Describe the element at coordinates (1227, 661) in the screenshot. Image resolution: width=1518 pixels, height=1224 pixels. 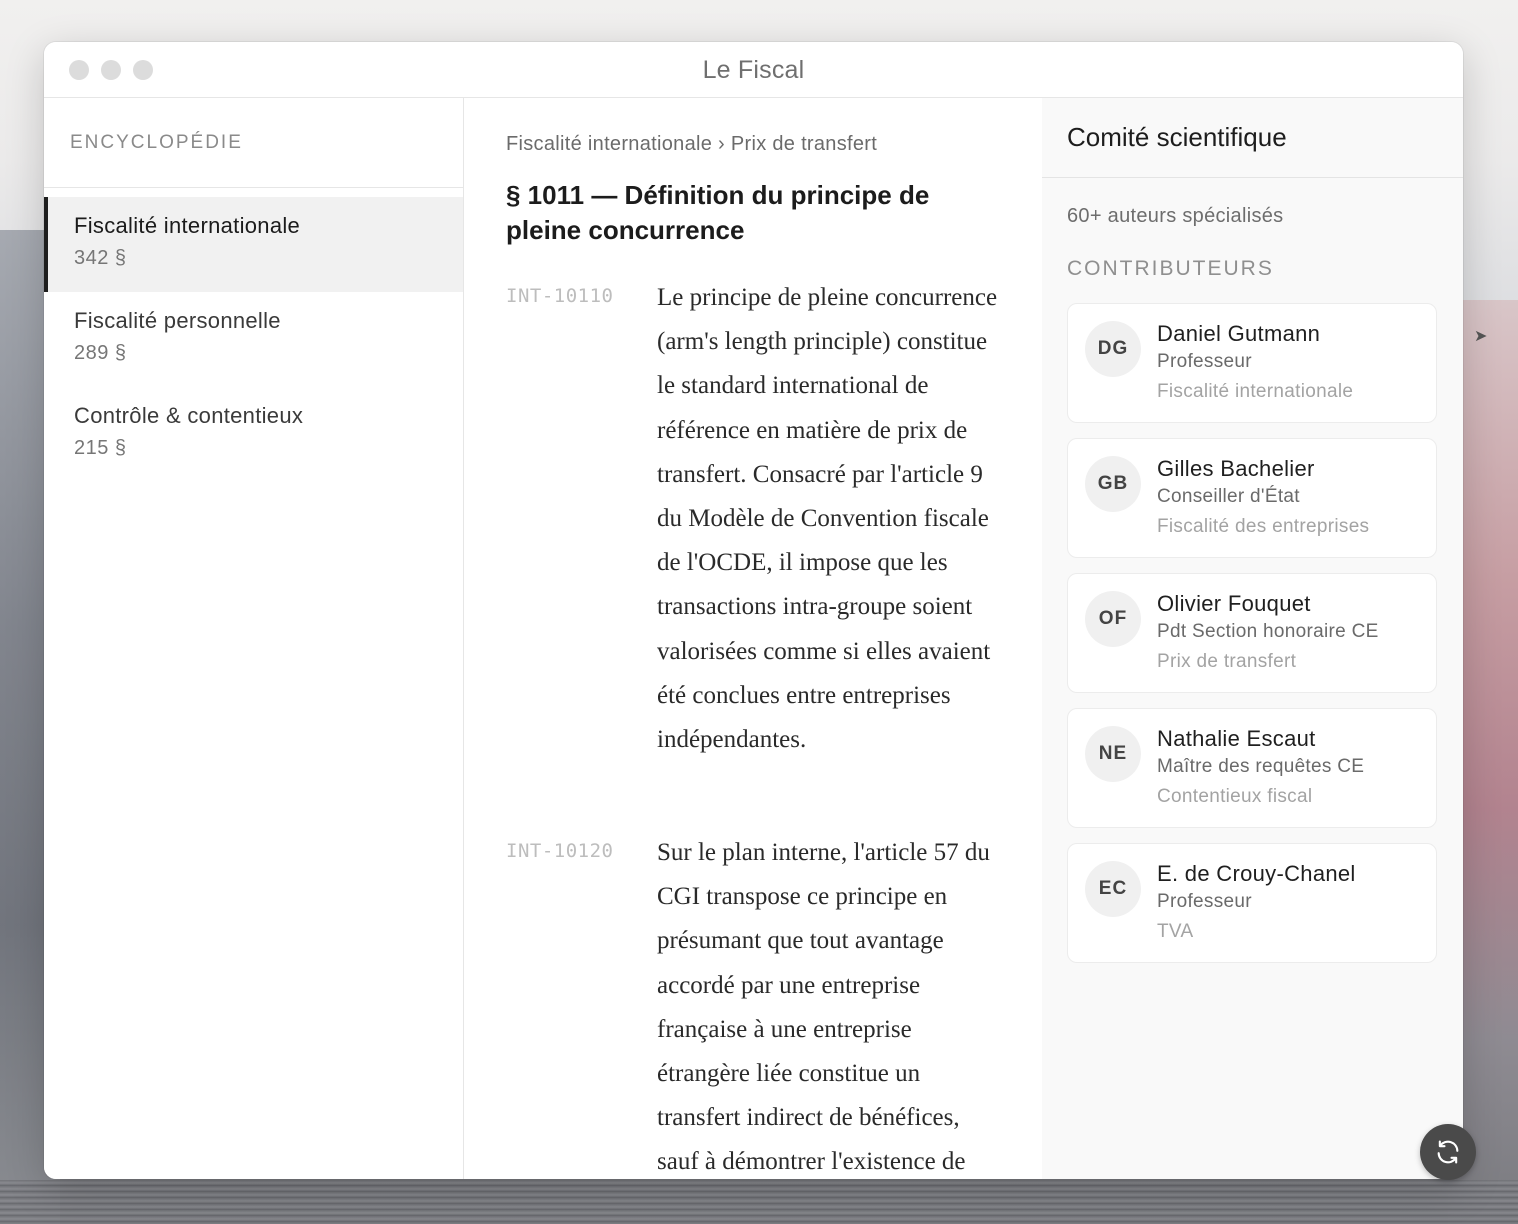
I see `contributor-field: Prix de transfert` at that location.